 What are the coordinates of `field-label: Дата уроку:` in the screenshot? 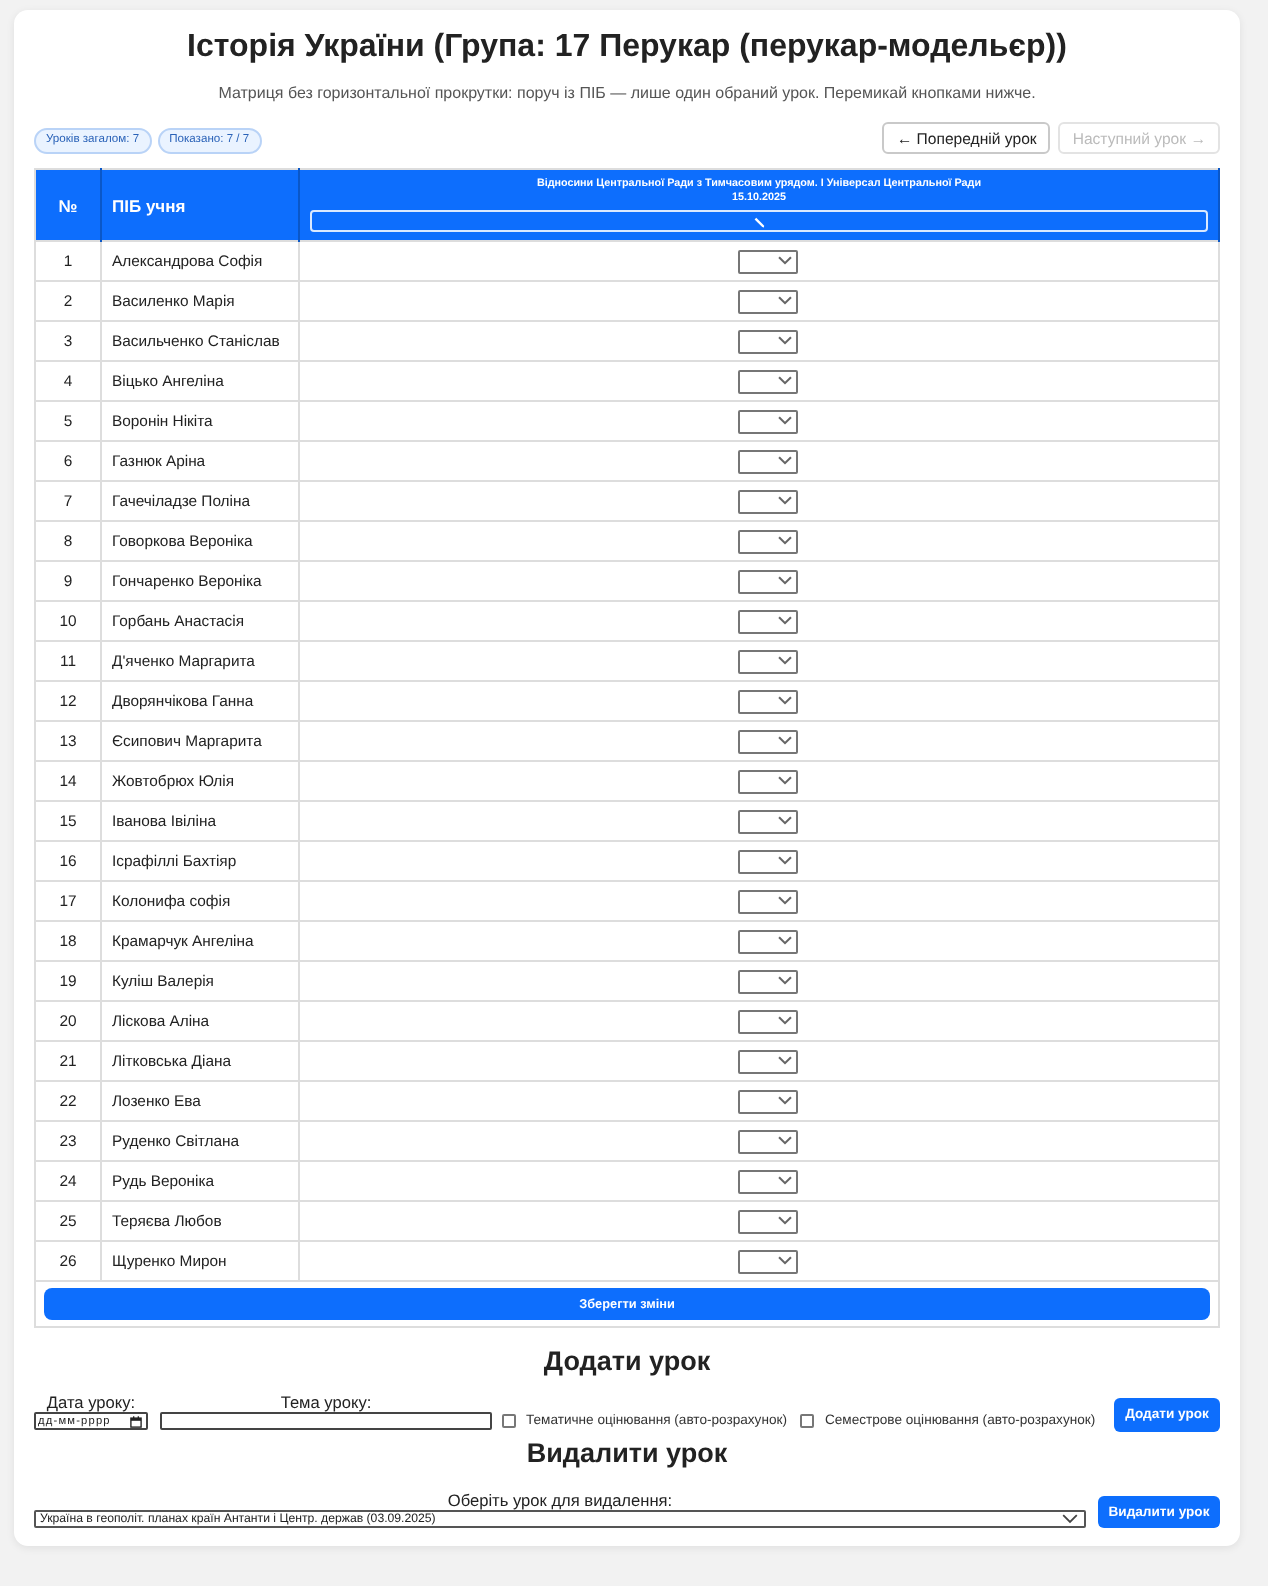 It's located at (91, 1402).